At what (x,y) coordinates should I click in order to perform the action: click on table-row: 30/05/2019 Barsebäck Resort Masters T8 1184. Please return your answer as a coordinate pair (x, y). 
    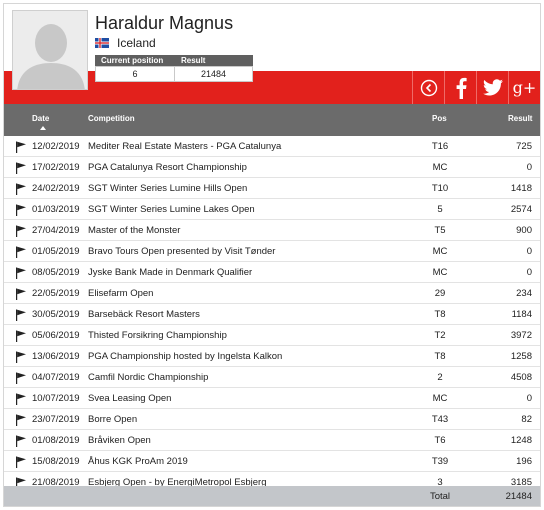
    Looking at the image, I should click on (272, 314).